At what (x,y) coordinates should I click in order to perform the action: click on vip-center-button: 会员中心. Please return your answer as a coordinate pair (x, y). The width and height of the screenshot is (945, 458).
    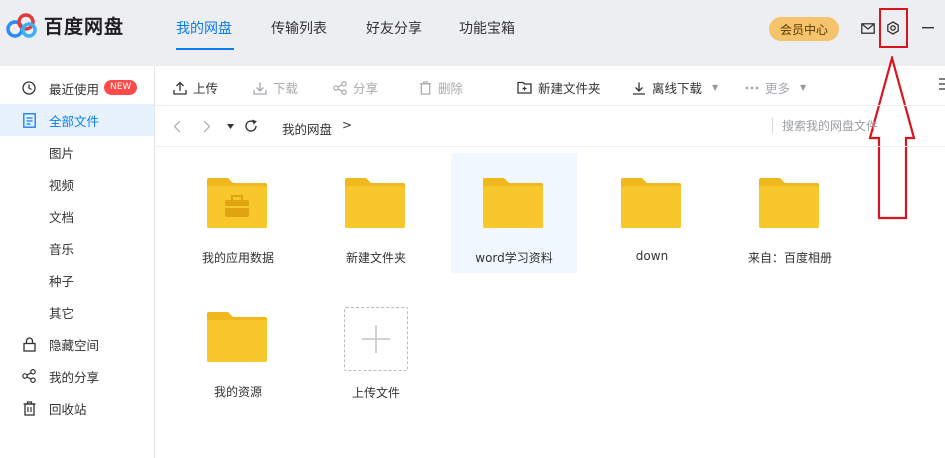
    Looking at the image, I should click on (804, 29).